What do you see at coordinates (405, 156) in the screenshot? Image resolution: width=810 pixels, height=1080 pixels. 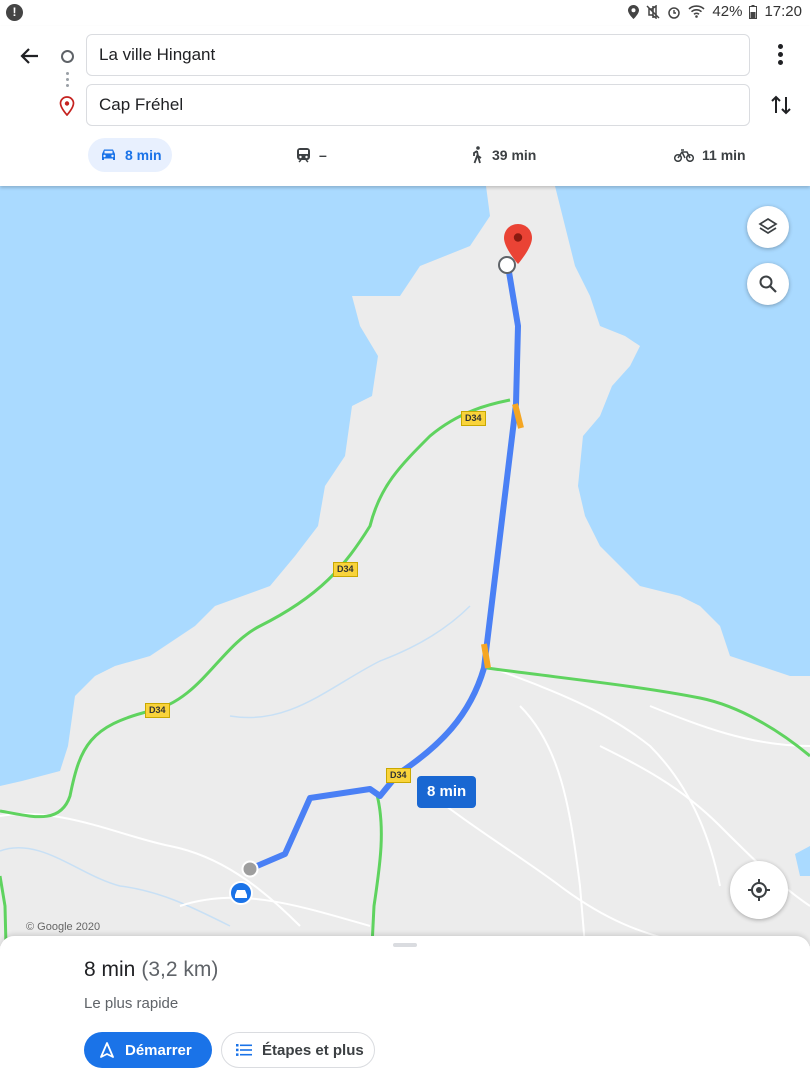 I see `travel-modes: 8 min – 39 min 11 min` at bounding box center [405, 156].